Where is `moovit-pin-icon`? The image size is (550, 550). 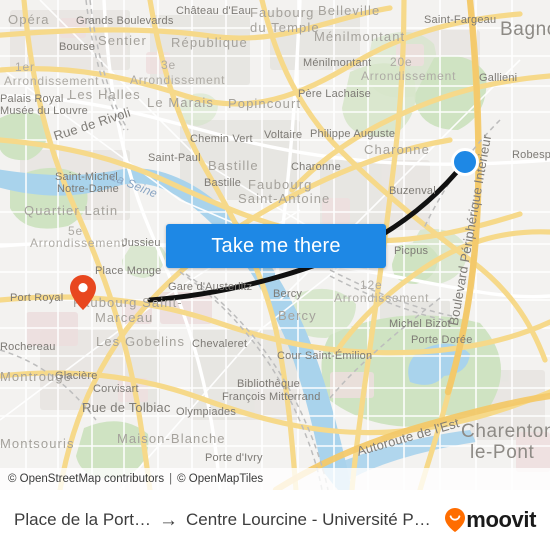 moovit-pin-icon is located at coordinates (455, 520).